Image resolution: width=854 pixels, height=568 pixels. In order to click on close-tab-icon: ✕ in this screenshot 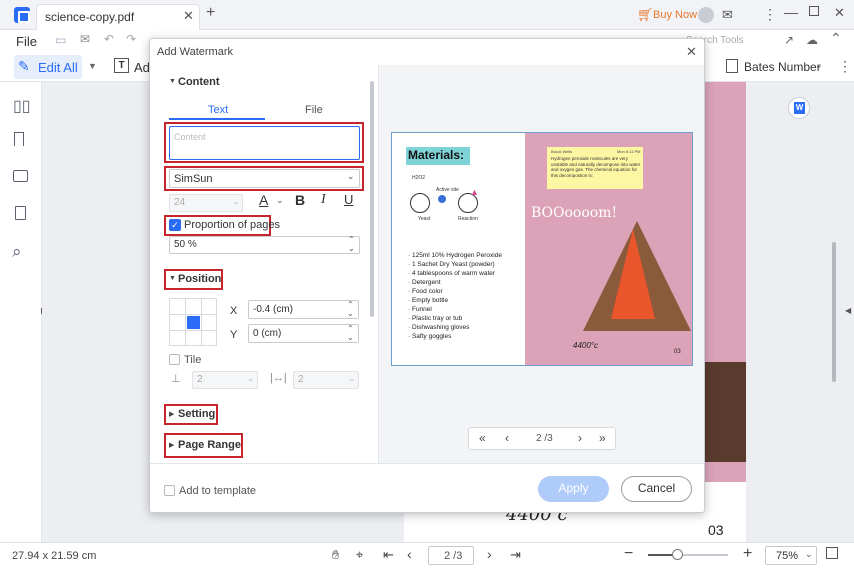, I will do `click(188, 16)`.